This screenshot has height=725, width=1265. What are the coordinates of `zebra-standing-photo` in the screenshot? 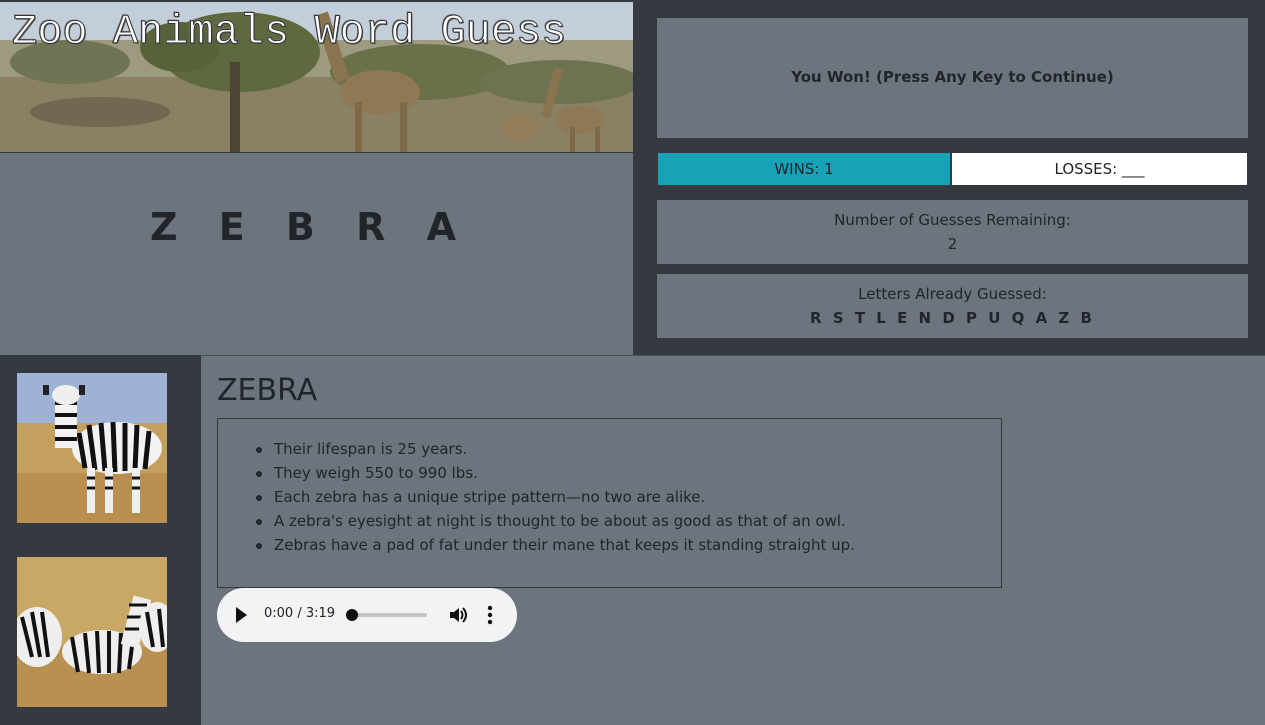 It's located at (92, 448).